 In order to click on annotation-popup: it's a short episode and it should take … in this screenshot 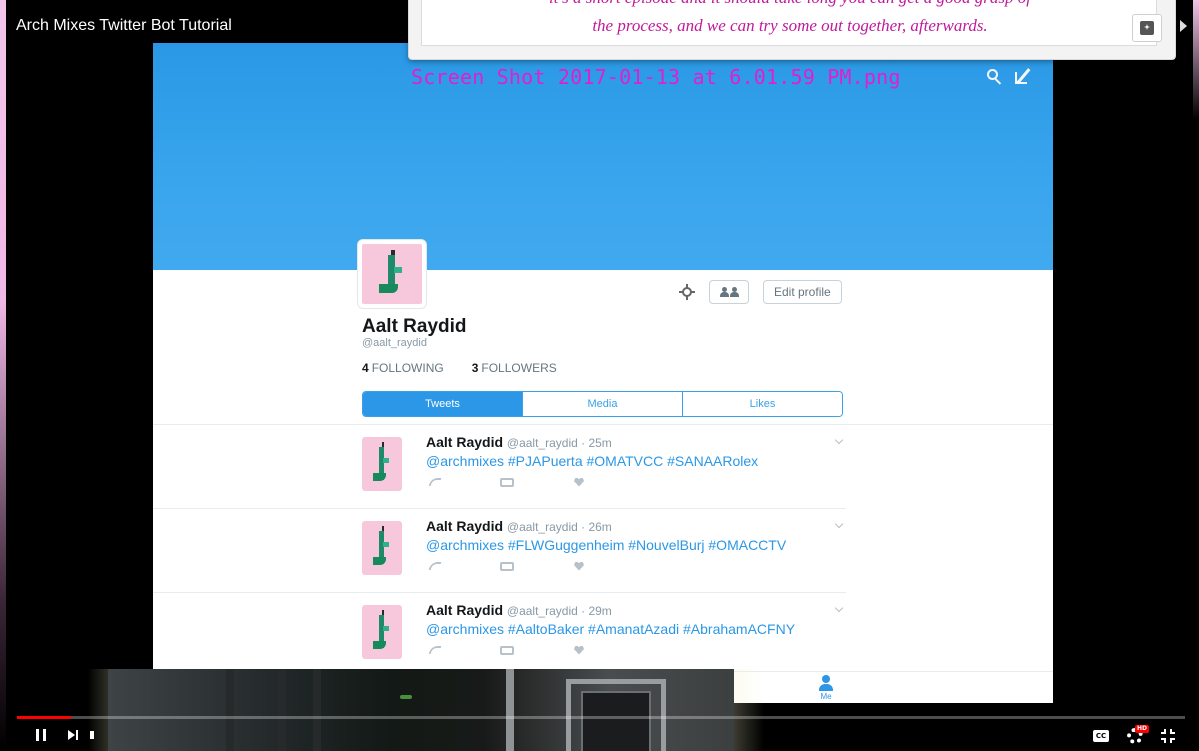, I will do `click(792, 30)`.